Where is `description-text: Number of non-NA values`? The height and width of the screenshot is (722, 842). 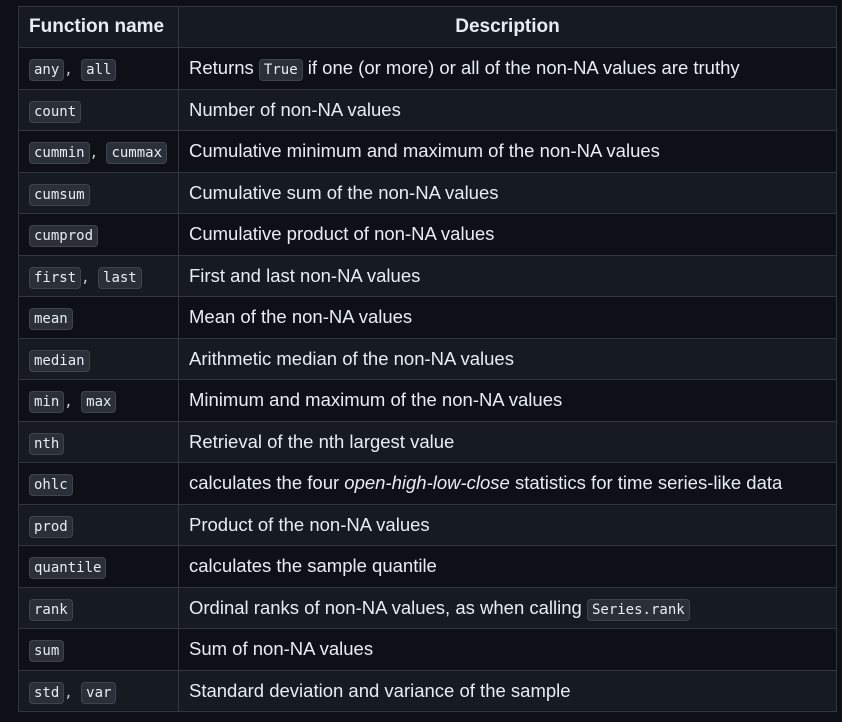
description-text: Number of non-NA values is located at coordinates (295, 109).